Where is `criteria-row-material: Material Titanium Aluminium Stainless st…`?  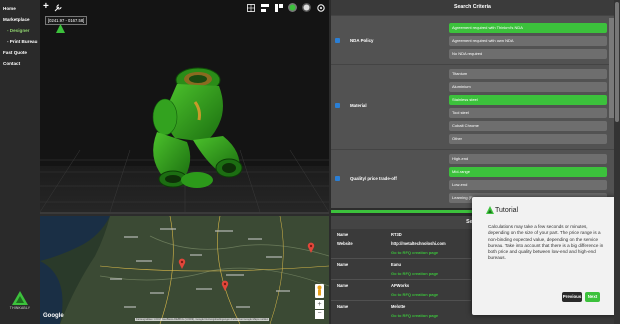
criteria-row-material: Material Titanium Aluminium Stainless st… is located at coordinates (472, 107).